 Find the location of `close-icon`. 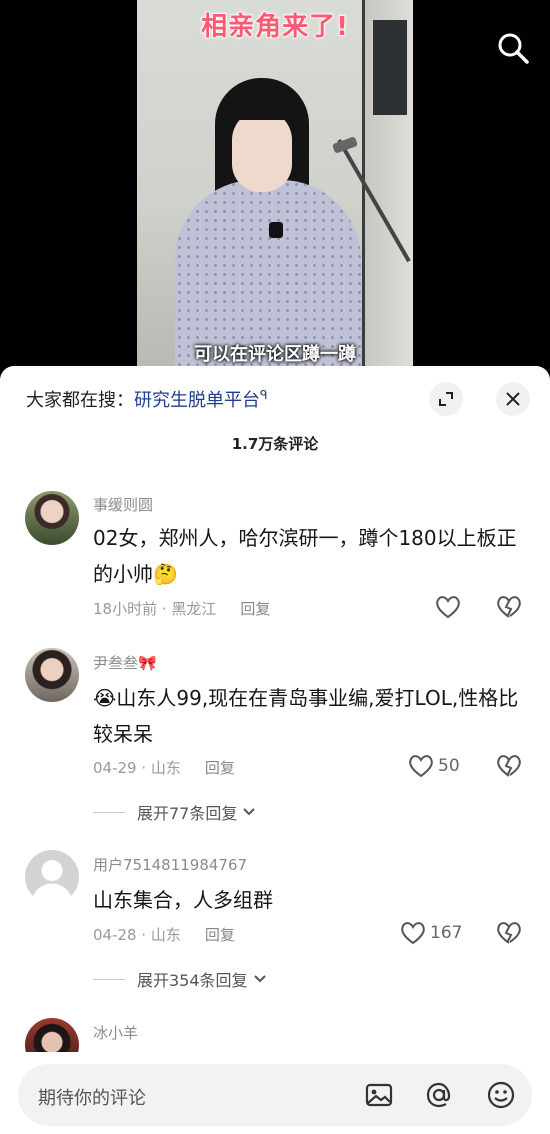

close-icon is located at coordinates (513, 399).